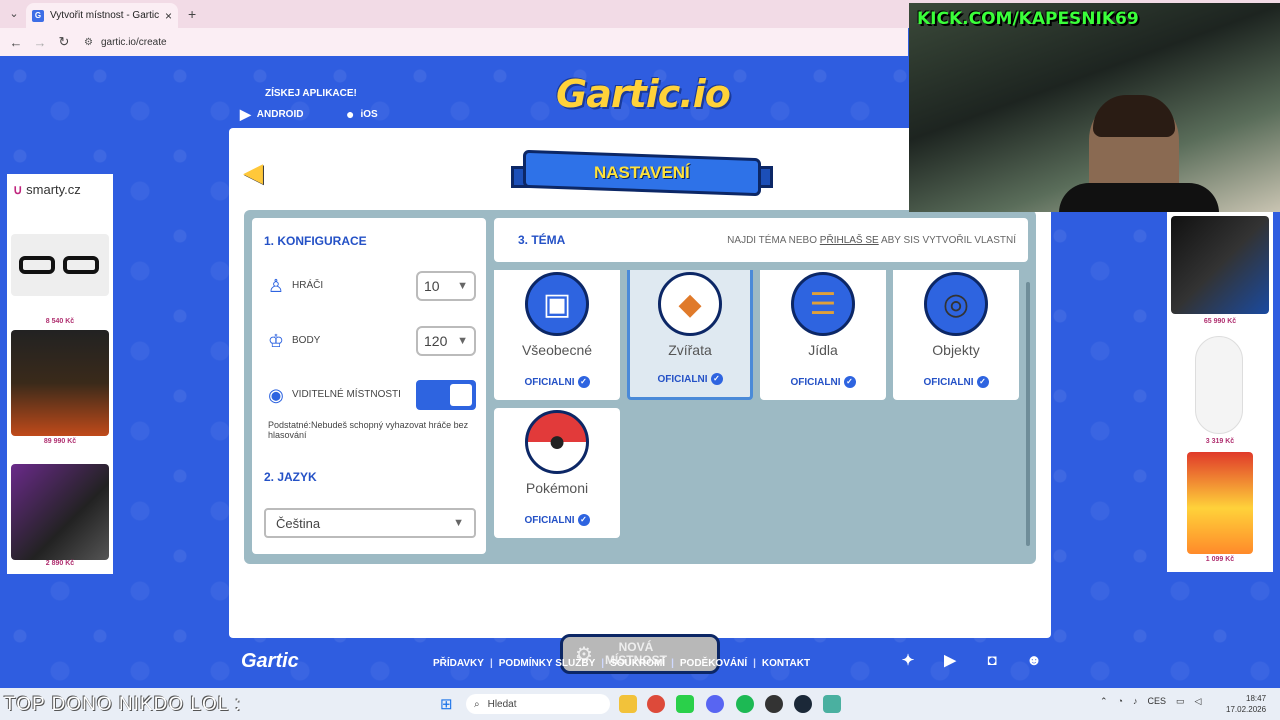  I want to click on language-title: 2. JAZYK, so click(290, 477).